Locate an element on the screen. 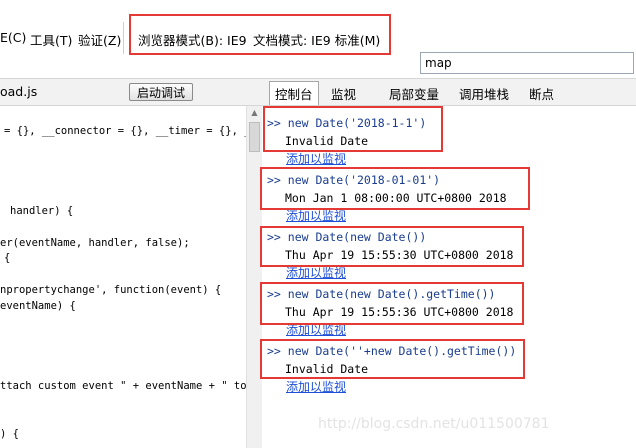  tab-watch: 监视 is located at coordinates (343, 93).